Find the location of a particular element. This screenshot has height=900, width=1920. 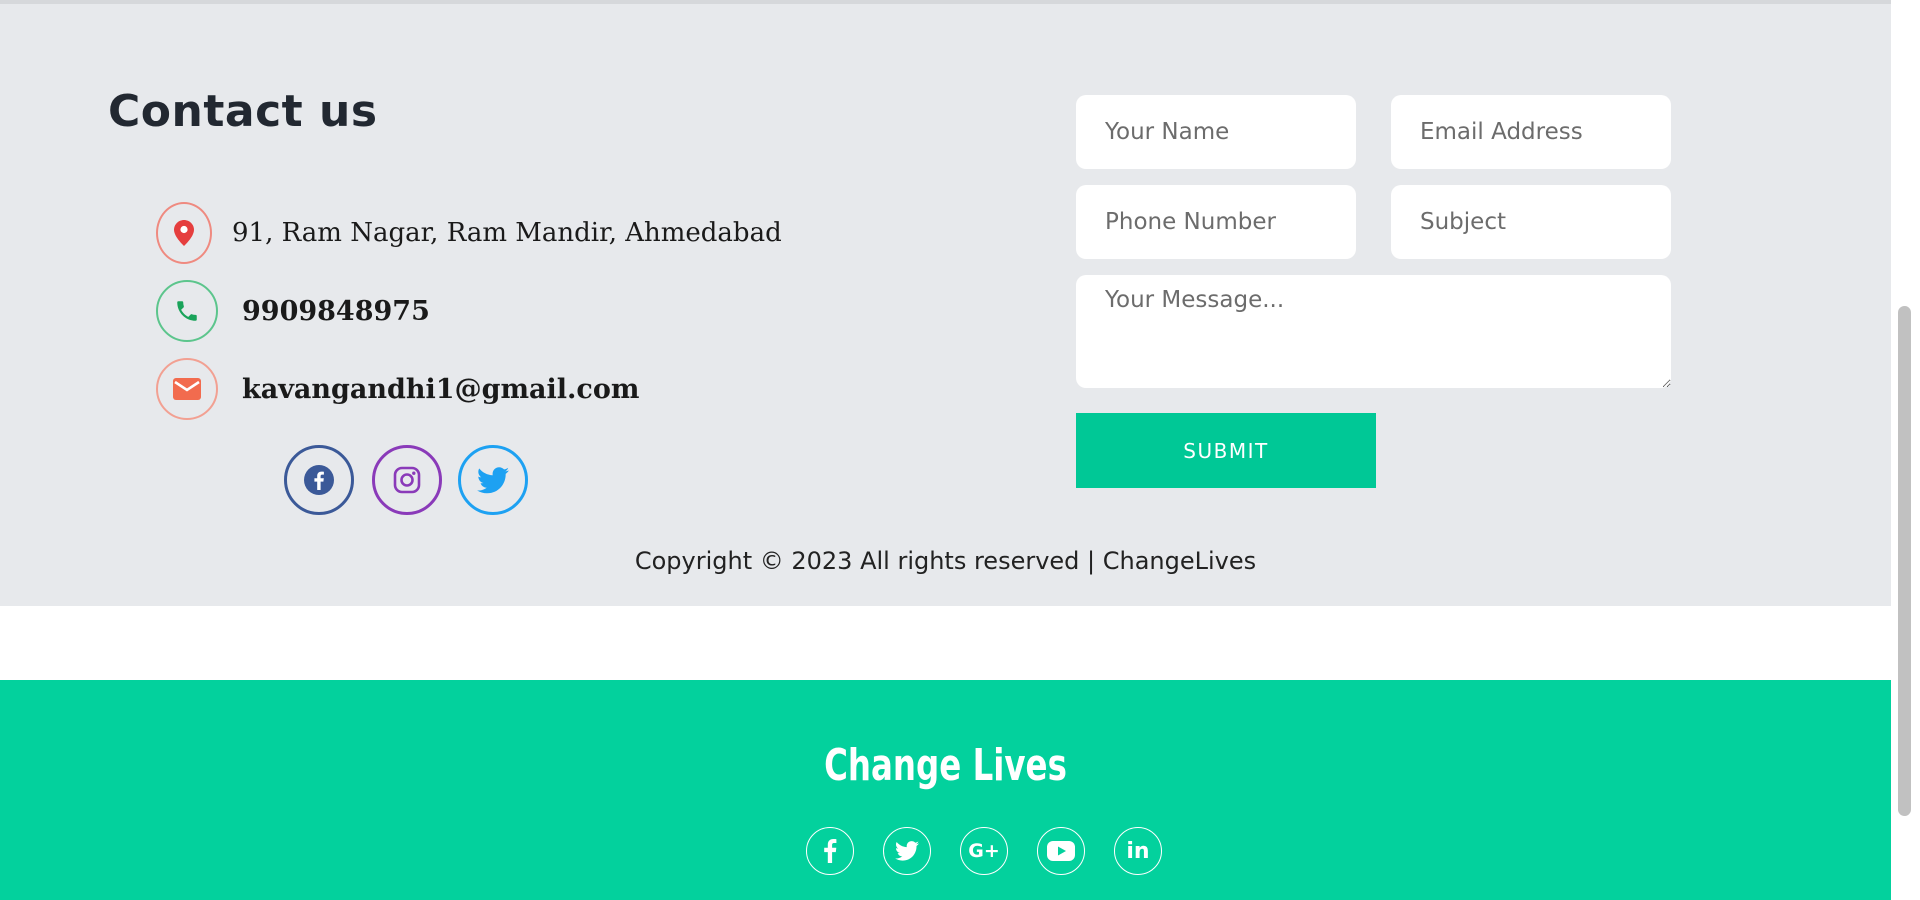

footer-linkedin-icon: in is located at coordinates (1138, 851).